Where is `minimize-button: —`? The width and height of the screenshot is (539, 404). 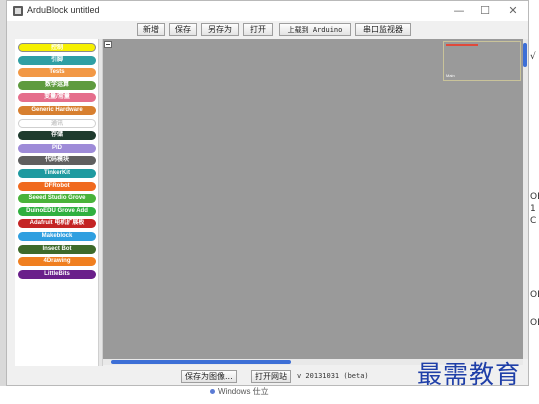
minimize-button: — is located at coordinates (459, 11).